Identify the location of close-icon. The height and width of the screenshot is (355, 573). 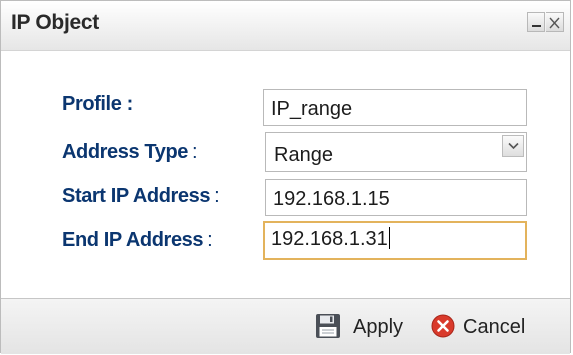
(554, 23).